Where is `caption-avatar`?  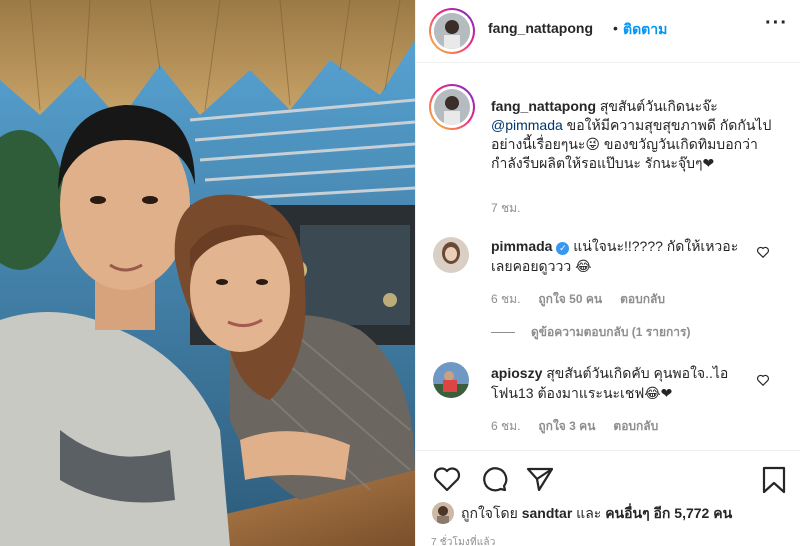 caption-avatar is located at coordinates (452, 107).